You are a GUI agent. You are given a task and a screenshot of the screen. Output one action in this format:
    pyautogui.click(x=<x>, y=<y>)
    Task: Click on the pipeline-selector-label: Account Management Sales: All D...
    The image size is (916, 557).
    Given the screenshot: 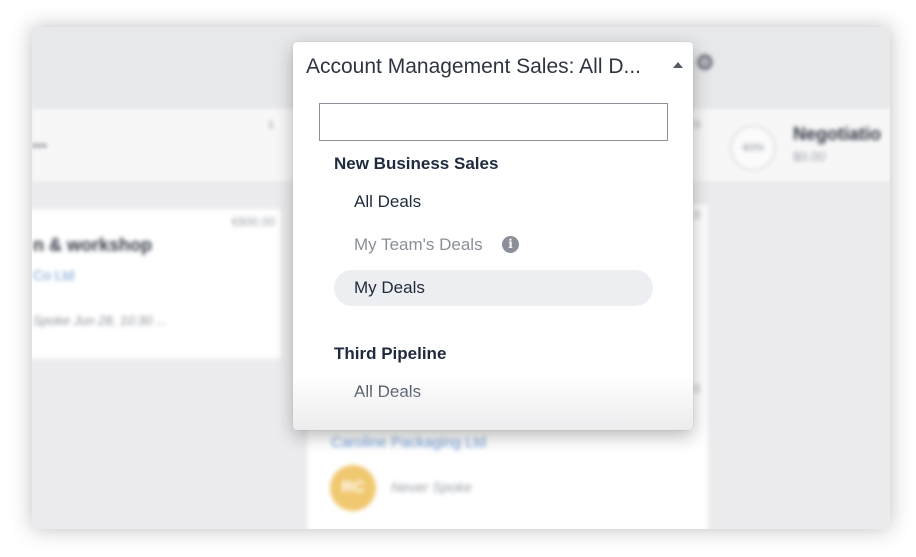 What is the action you would take?
    pyautogui.click(x=474, y=66)
    